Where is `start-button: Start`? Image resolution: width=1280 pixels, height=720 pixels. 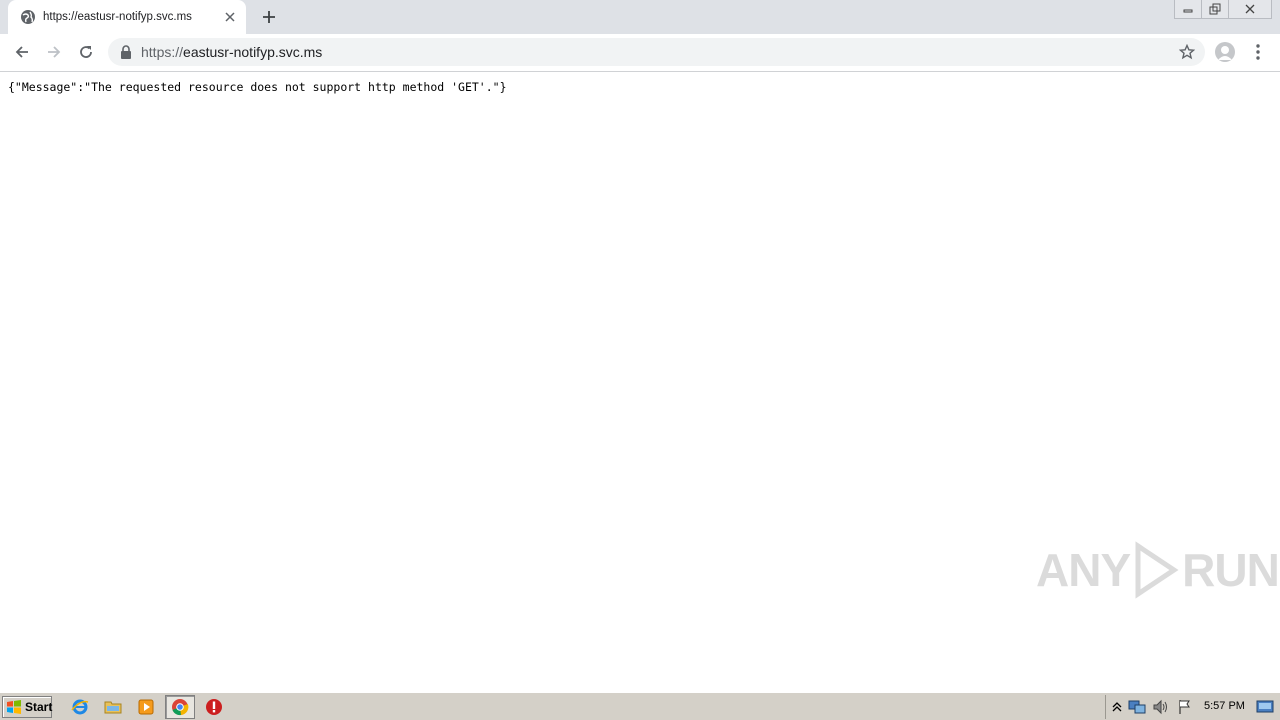
start-button: Start is located at coordinates (27, 707).